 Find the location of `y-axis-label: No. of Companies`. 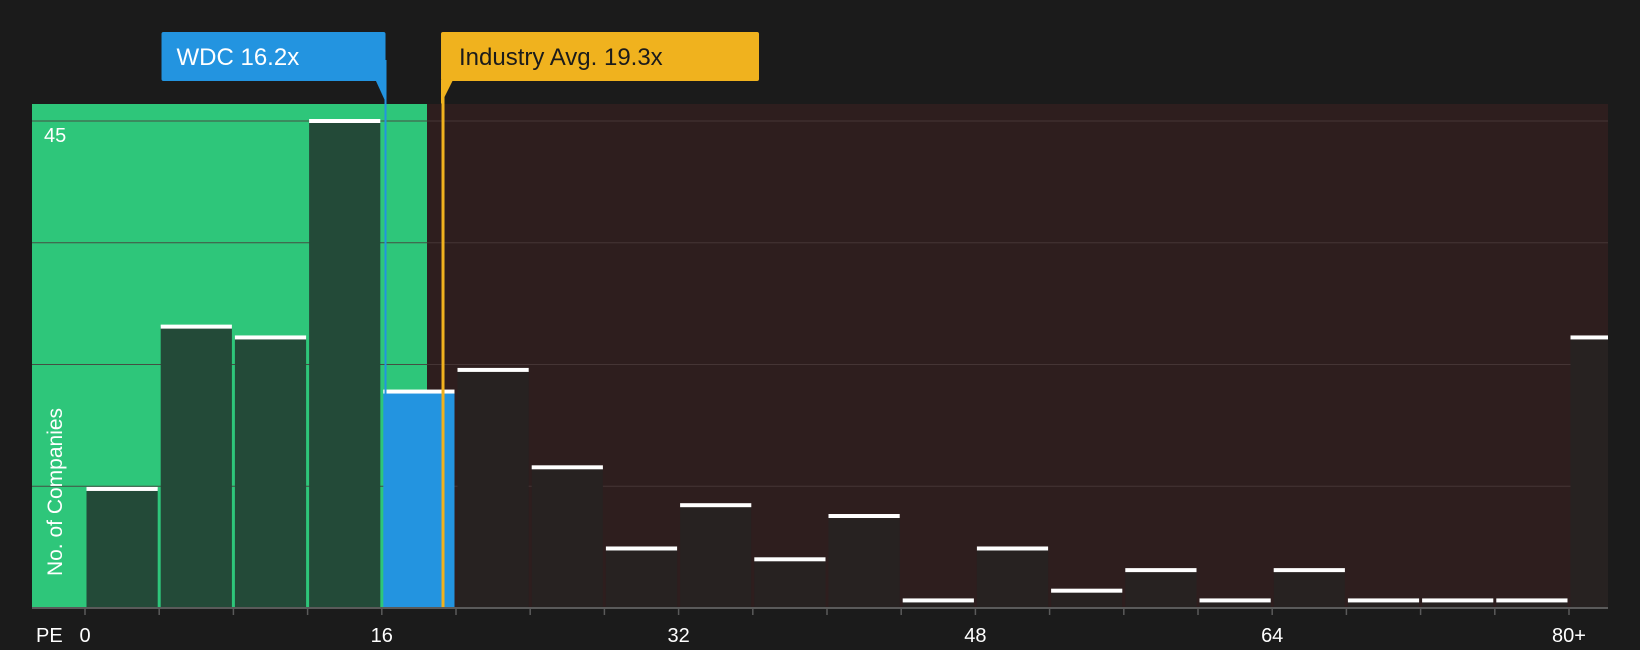

y-axis-label: No. of Companies is located at coordinates (55, 492).